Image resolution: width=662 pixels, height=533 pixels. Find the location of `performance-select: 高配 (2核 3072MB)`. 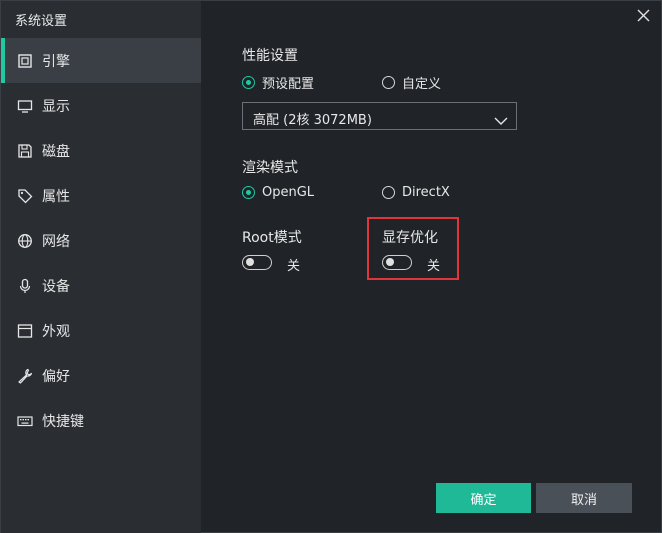

performance-select: 高配 (2核 3072MB) is located at coordinates (379, 116).